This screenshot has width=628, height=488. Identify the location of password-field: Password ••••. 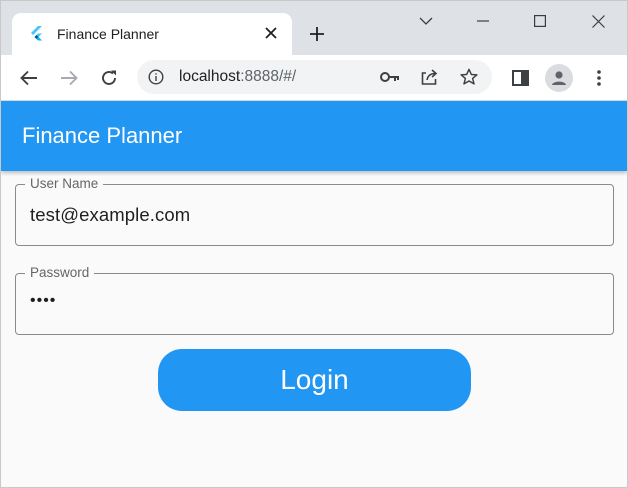
(314, 300).